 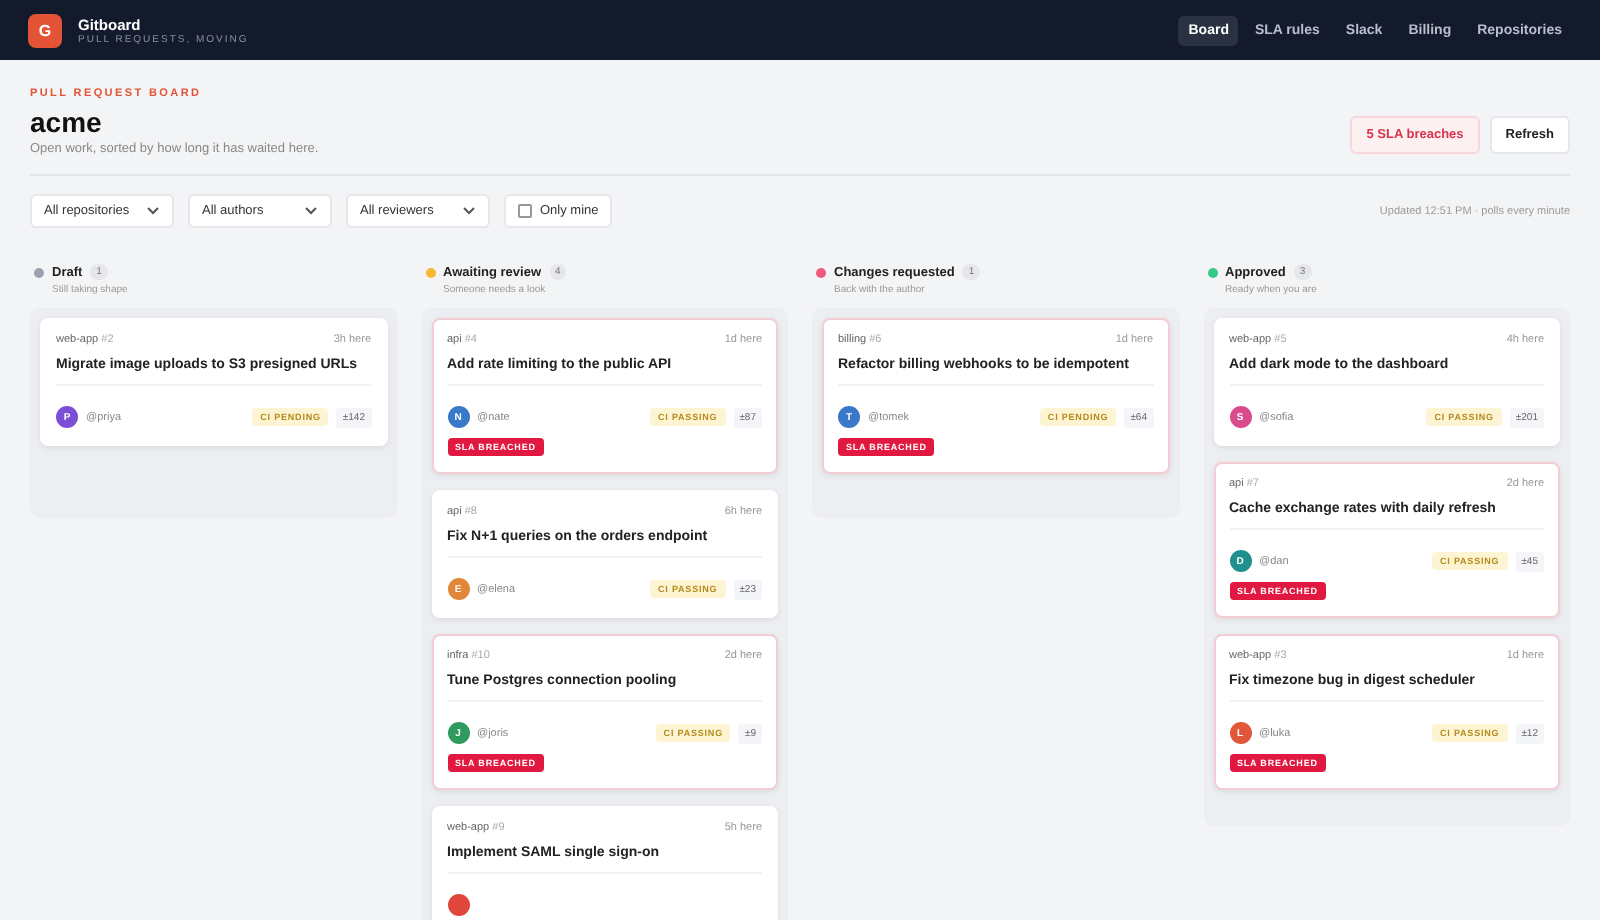 I want to click on checkbox, so click(x=525, y=211).